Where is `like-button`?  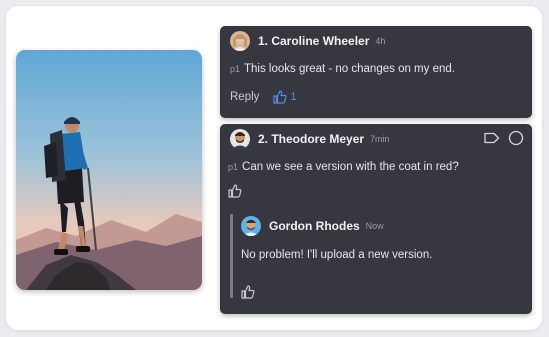 like-button is located at coordinates (235, 191).